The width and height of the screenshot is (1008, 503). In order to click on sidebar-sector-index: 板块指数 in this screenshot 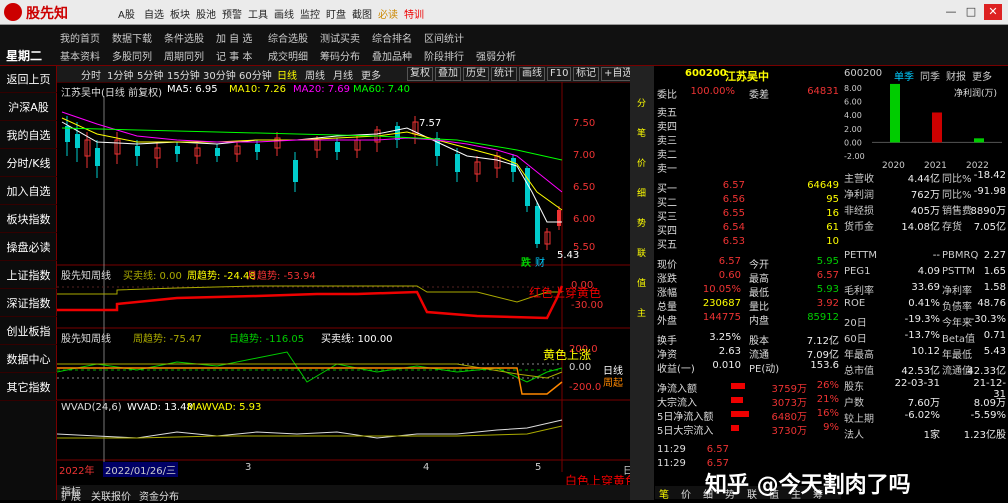, I will do `click(28, 219)`.